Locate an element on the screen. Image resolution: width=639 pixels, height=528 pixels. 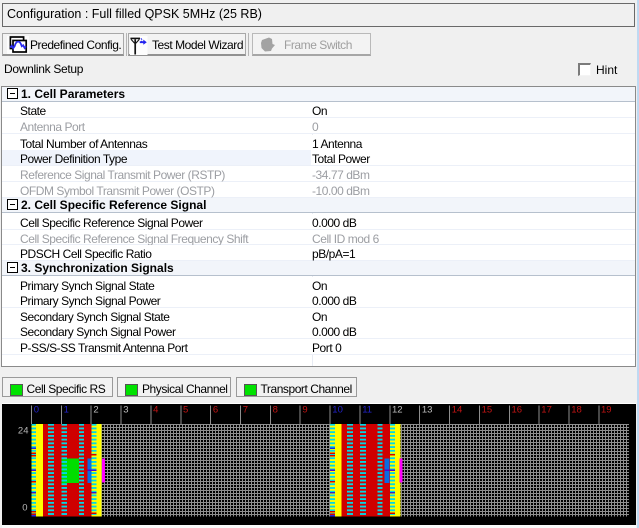
svg-text: 15 is located at coordinates (487, 410).